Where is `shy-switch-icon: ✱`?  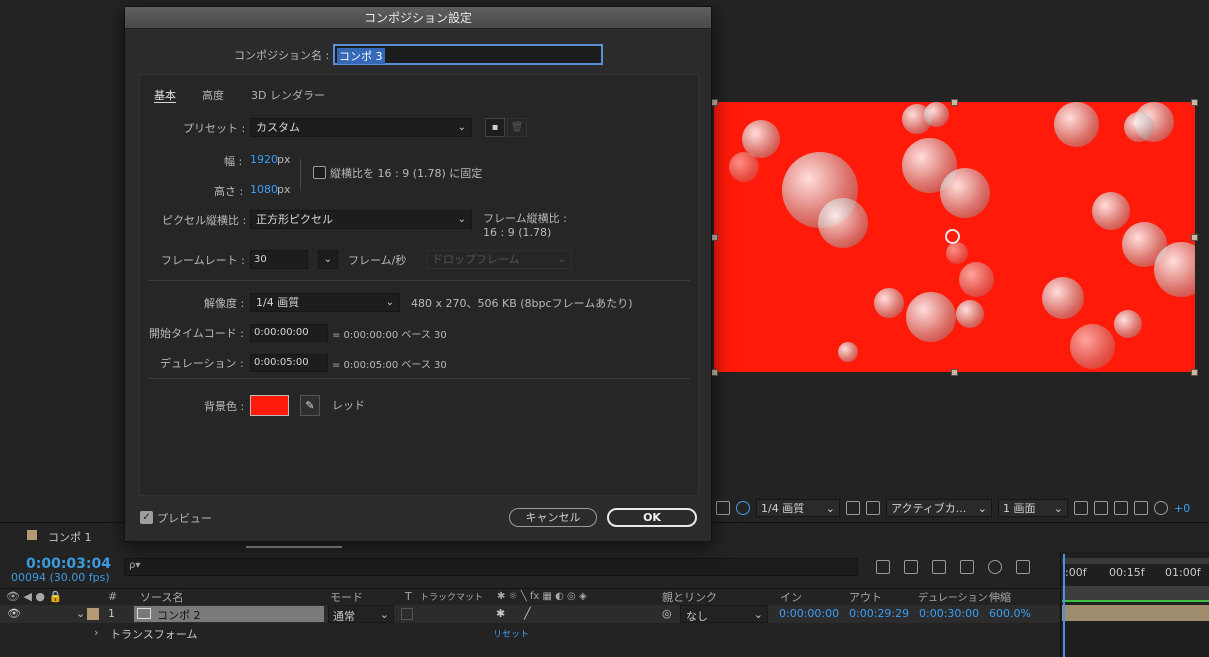 shy-switch-icon: ✱ is located at coordinates (500, 613).